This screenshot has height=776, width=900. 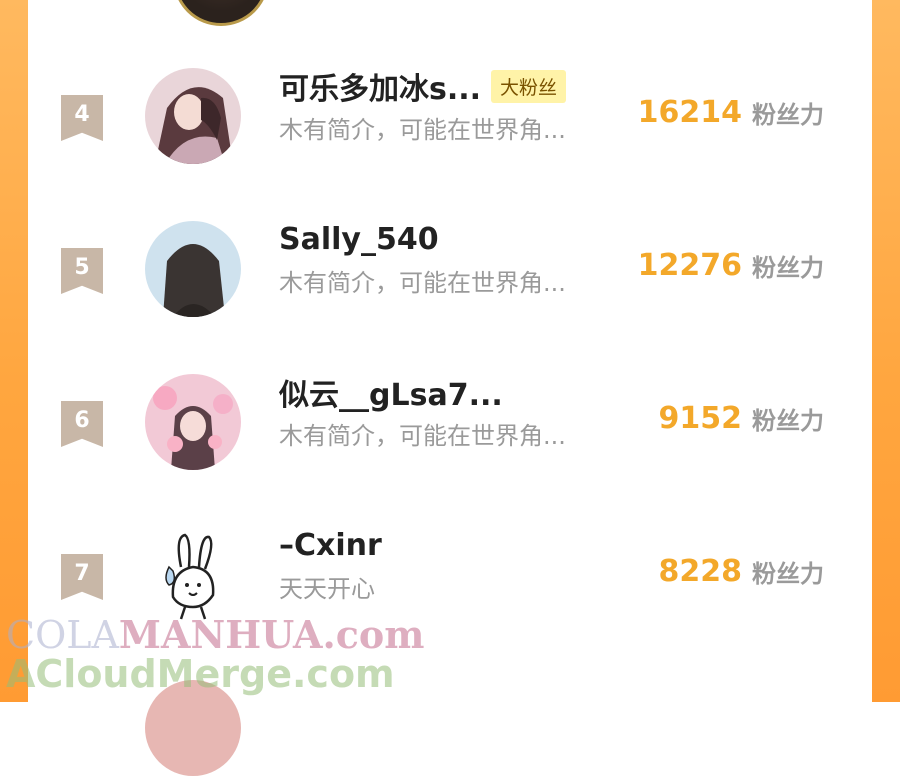 What do you see at coordinates (327, 589) in the screenshot?
I see `user-bio: 天天开心` at bounding box center [327, 589].